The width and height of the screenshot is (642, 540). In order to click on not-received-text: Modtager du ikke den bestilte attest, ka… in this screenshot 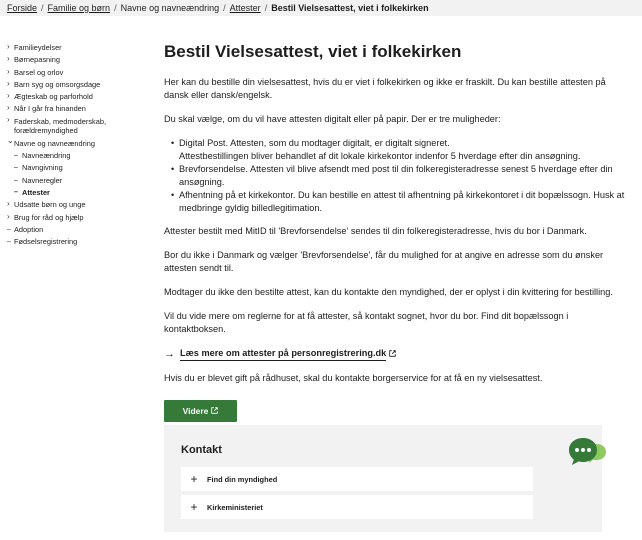, I will do `click(388, 292)`.